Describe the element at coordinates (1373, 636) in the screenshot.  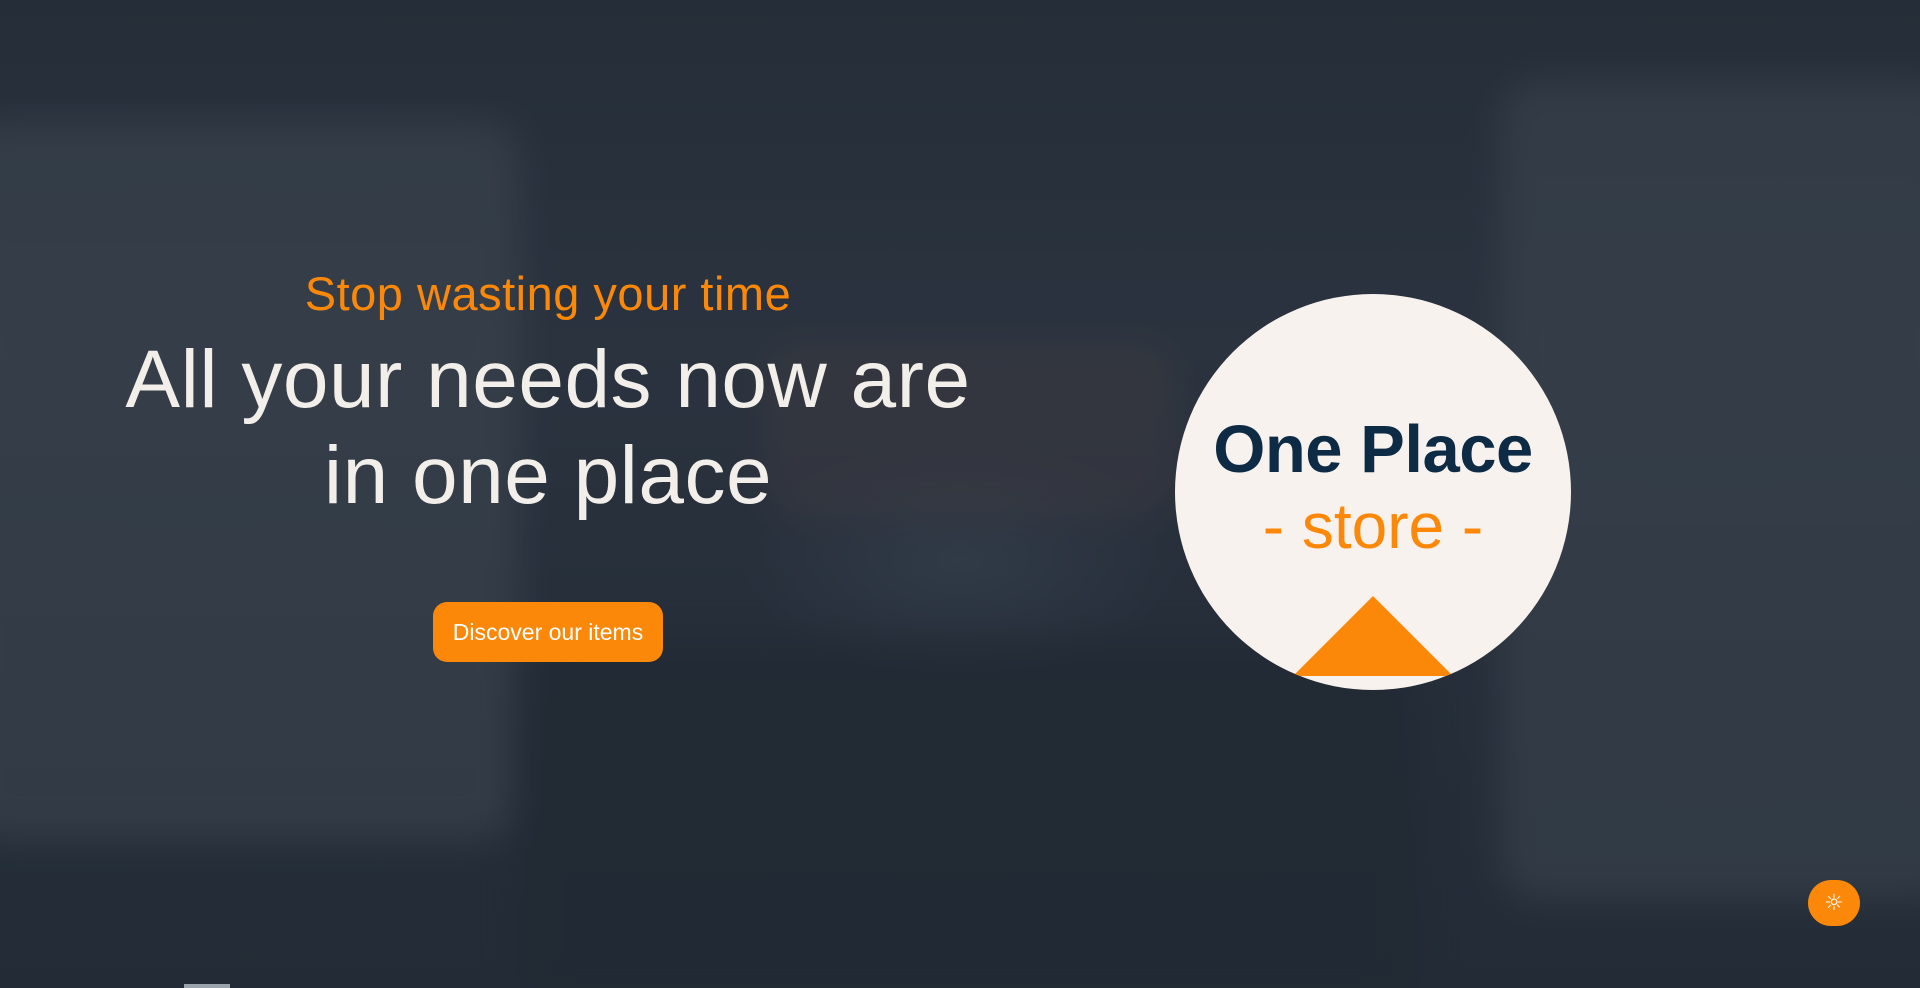
I see `logo-triangle` at that location.